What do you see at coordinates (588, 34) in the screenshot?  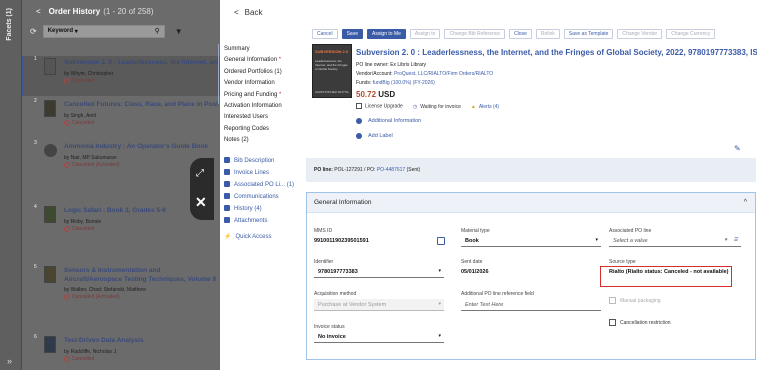 I see `save-as-template-button: Save as Template` at bounding box center [588, 34].